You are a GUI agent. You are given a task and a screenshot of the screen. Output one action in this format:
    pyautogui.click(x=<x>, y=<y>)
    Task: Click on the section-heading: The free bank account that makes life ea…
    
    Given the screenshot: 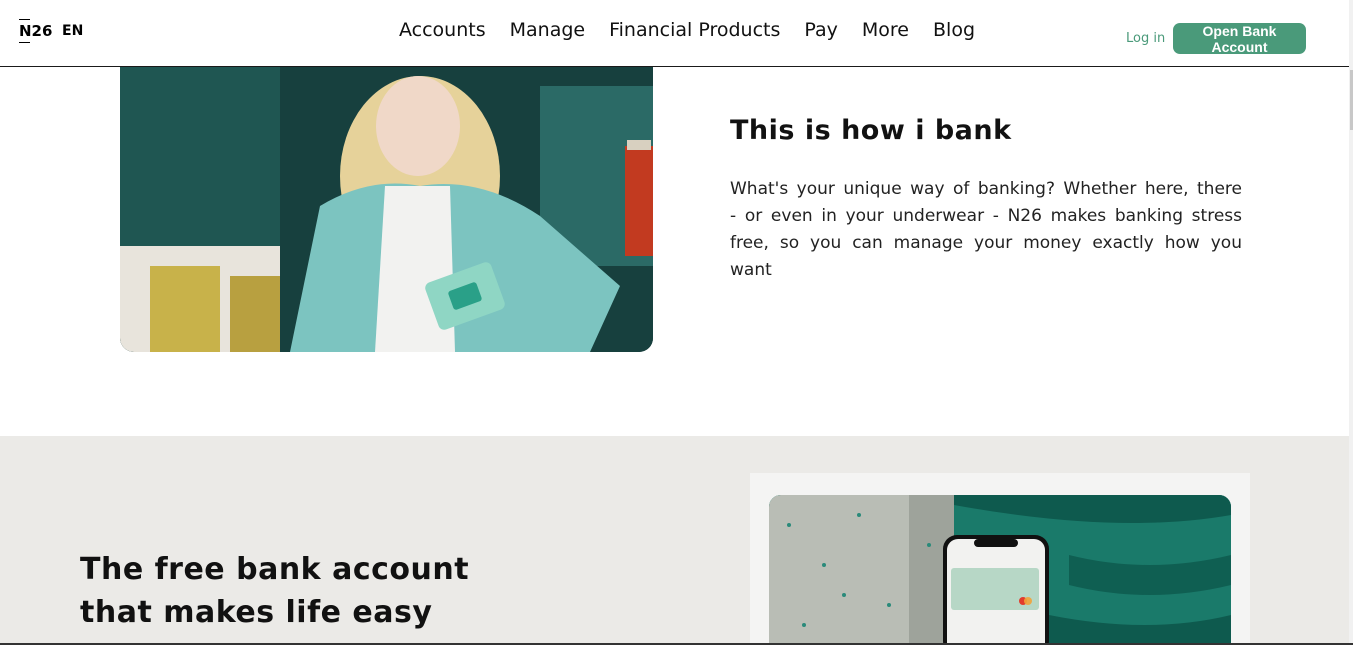 What is the action you would take?
    pyautogui.click(x=275, y=591)
    